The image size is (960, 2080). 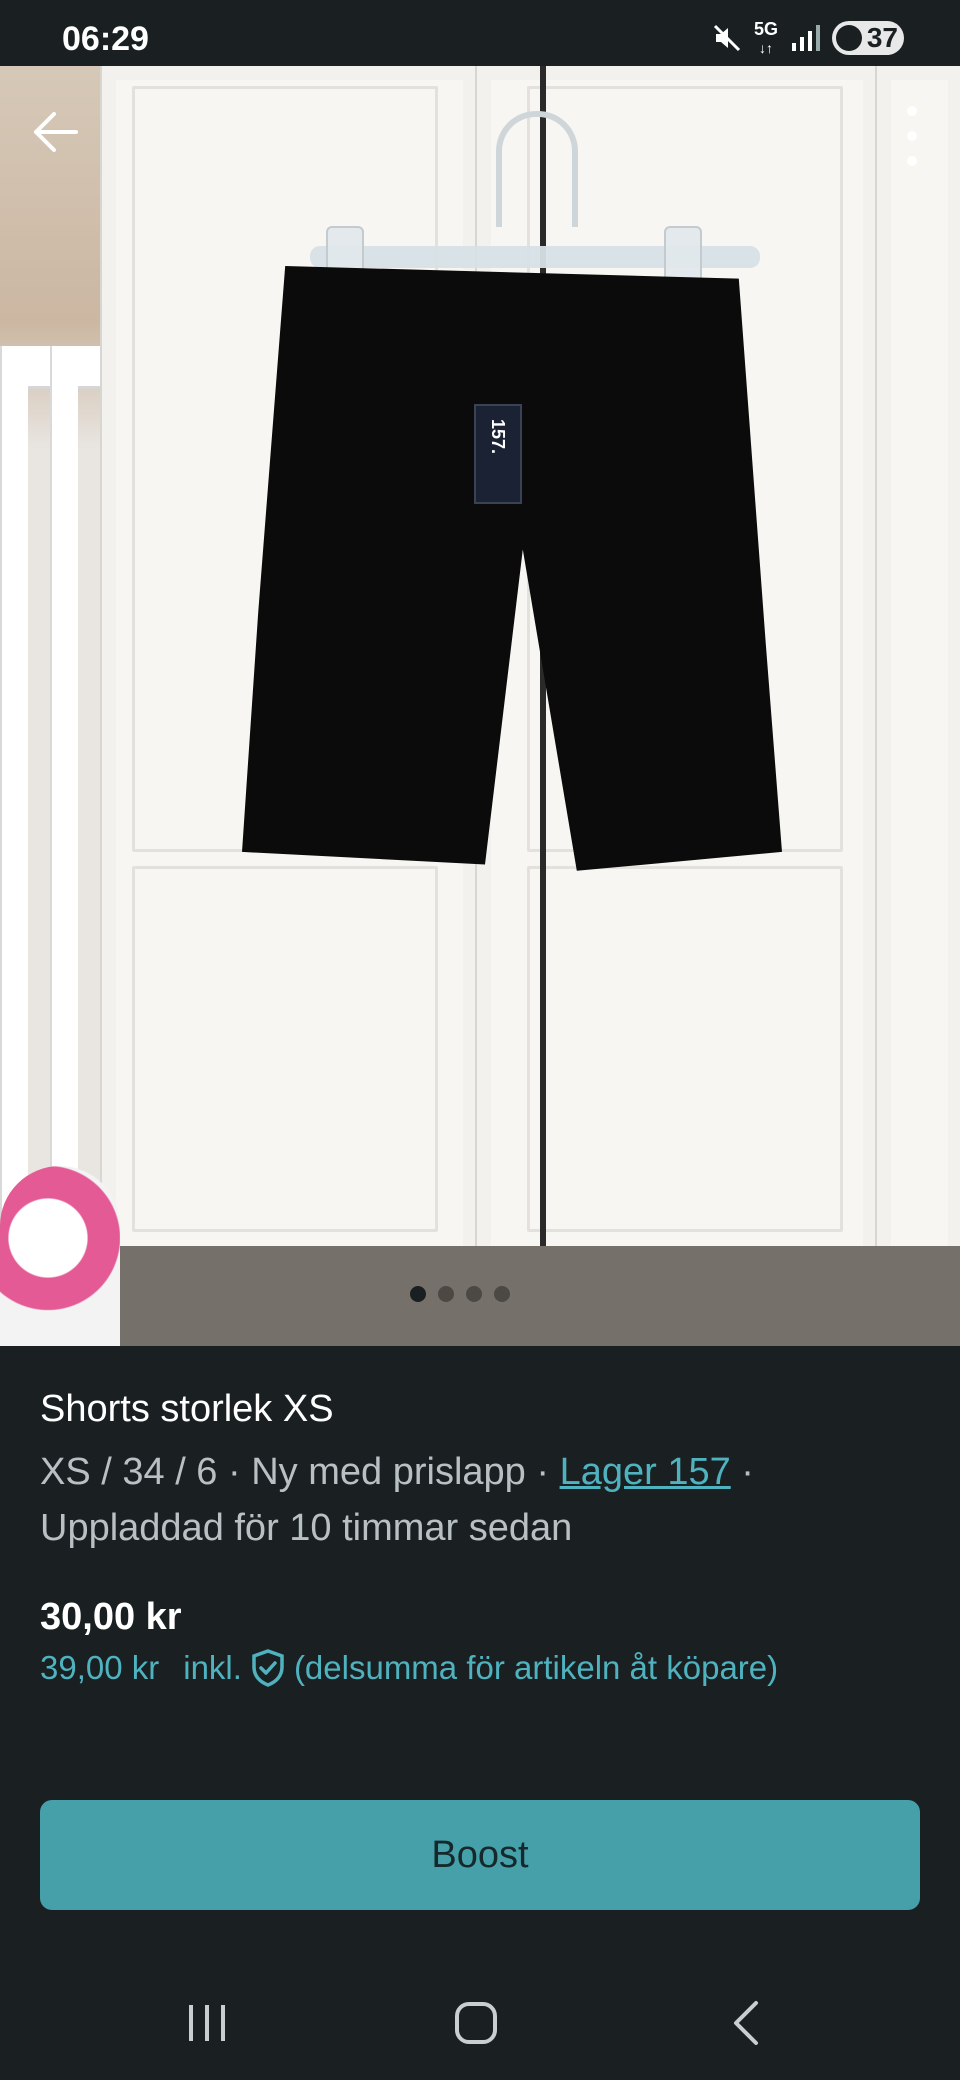 What do you see at coordinates (765, 28) in the screenshot?
I see `network-label: 5G` at bounding box center [765, 28].